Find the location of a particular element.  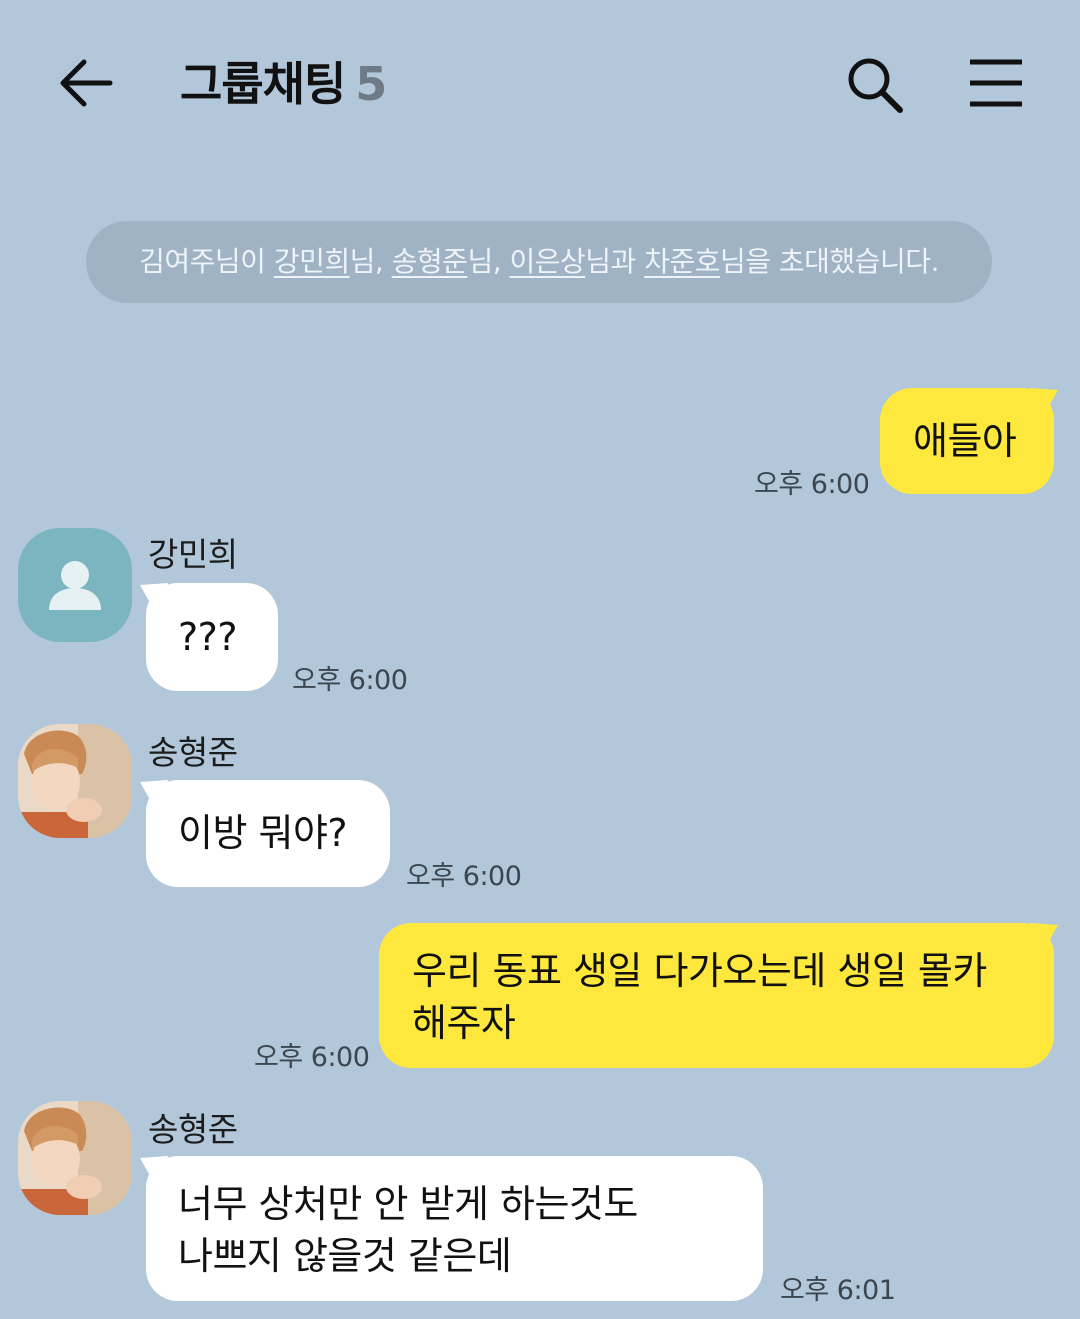

invite-text: 님과 is located at coordinates (615, 261).